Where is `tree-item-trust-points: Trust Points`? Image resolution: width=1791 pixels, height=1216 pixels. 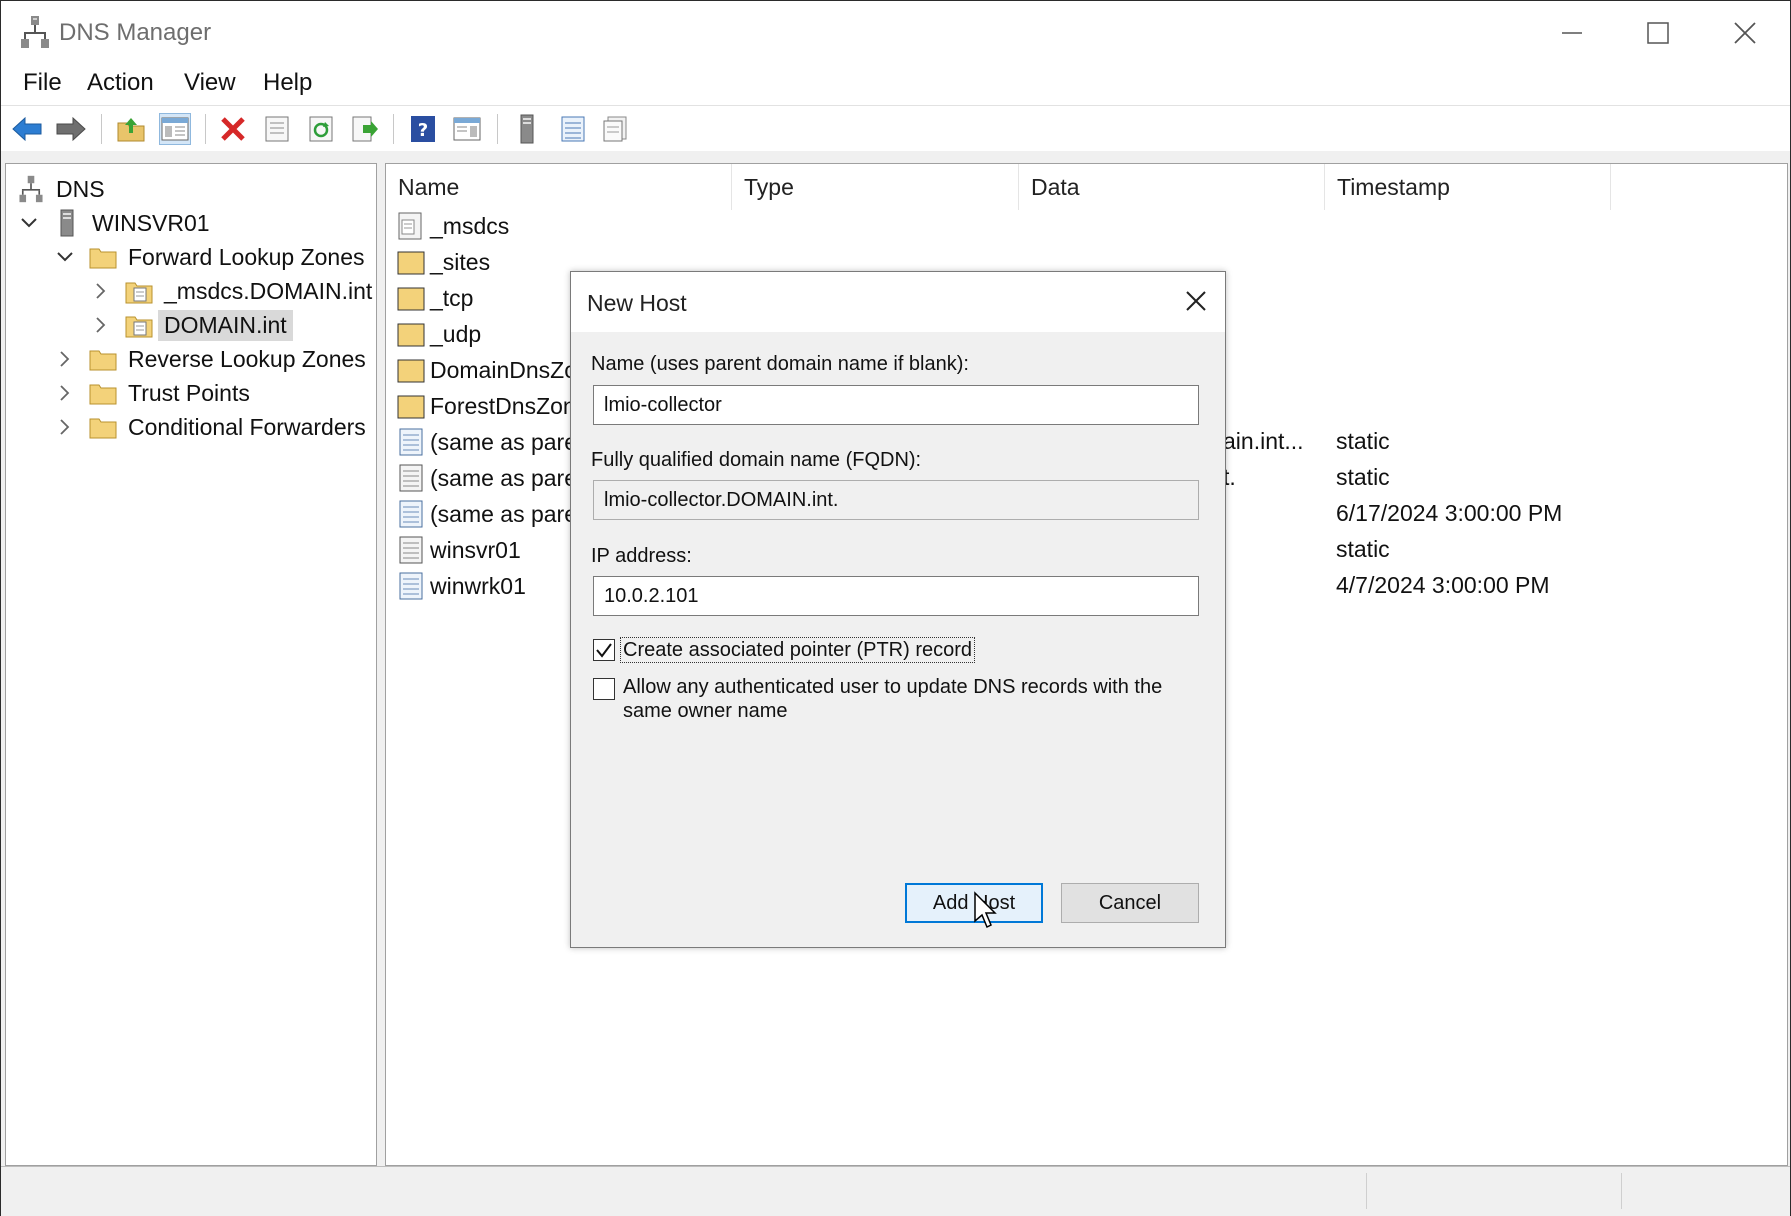
tree-item-trust-points: Trust Points is located at coordinates (152, 393).